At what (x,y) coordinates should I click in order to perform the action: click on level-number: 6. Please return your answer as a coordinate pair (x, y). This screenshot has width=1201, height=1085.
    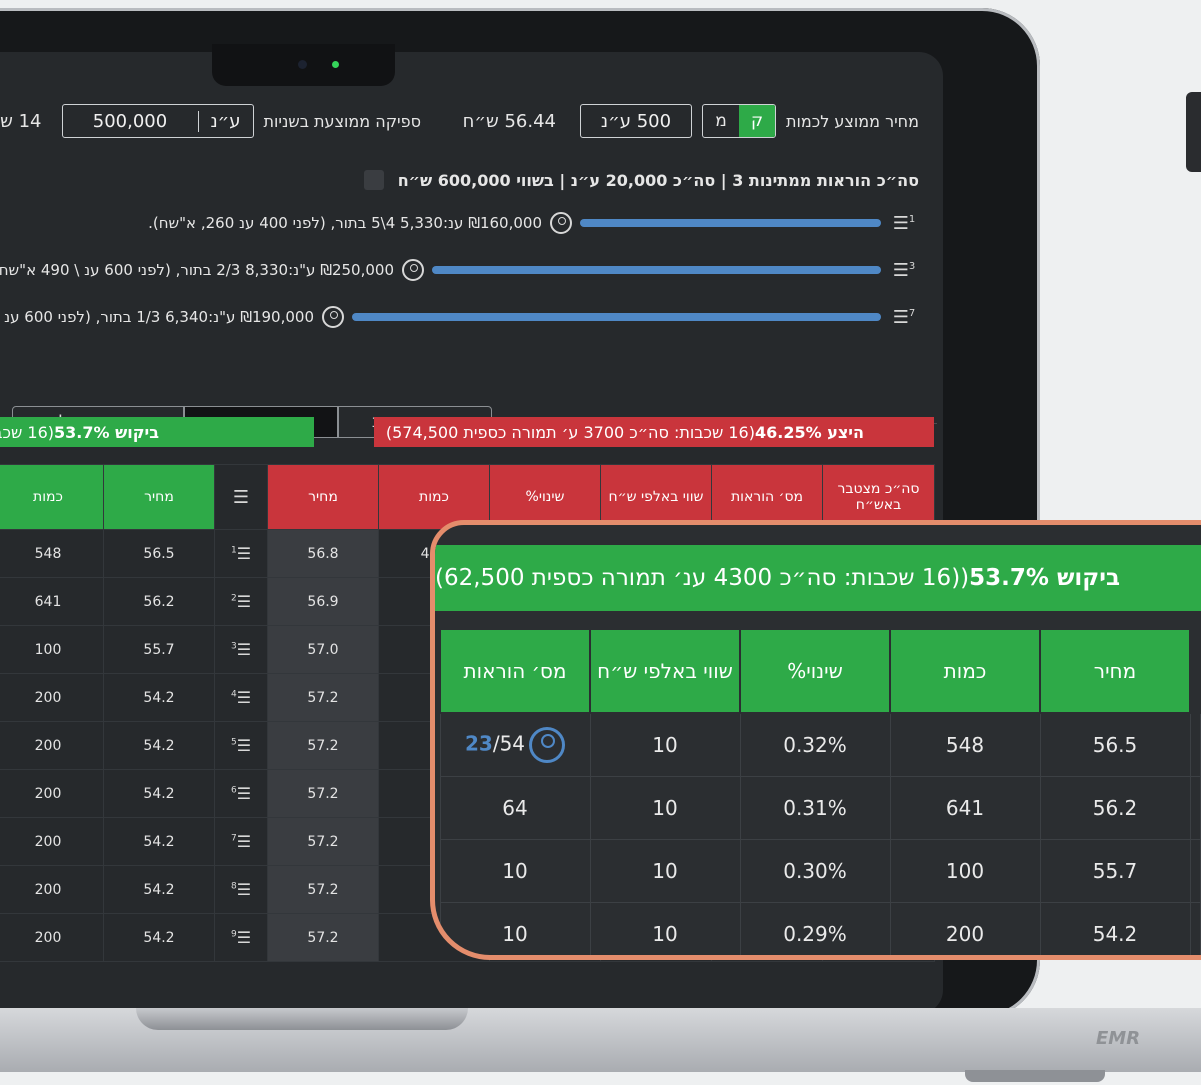
    Looking at the image, I should click on (233, 790).